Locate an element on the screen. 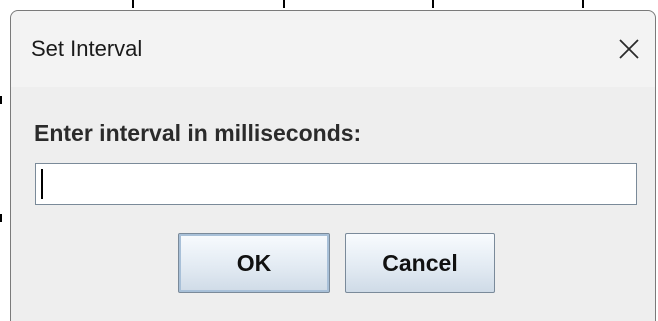 The height and width of the screenshot is (321, 658). ok-button: OK is located at coordinates (254, 263).